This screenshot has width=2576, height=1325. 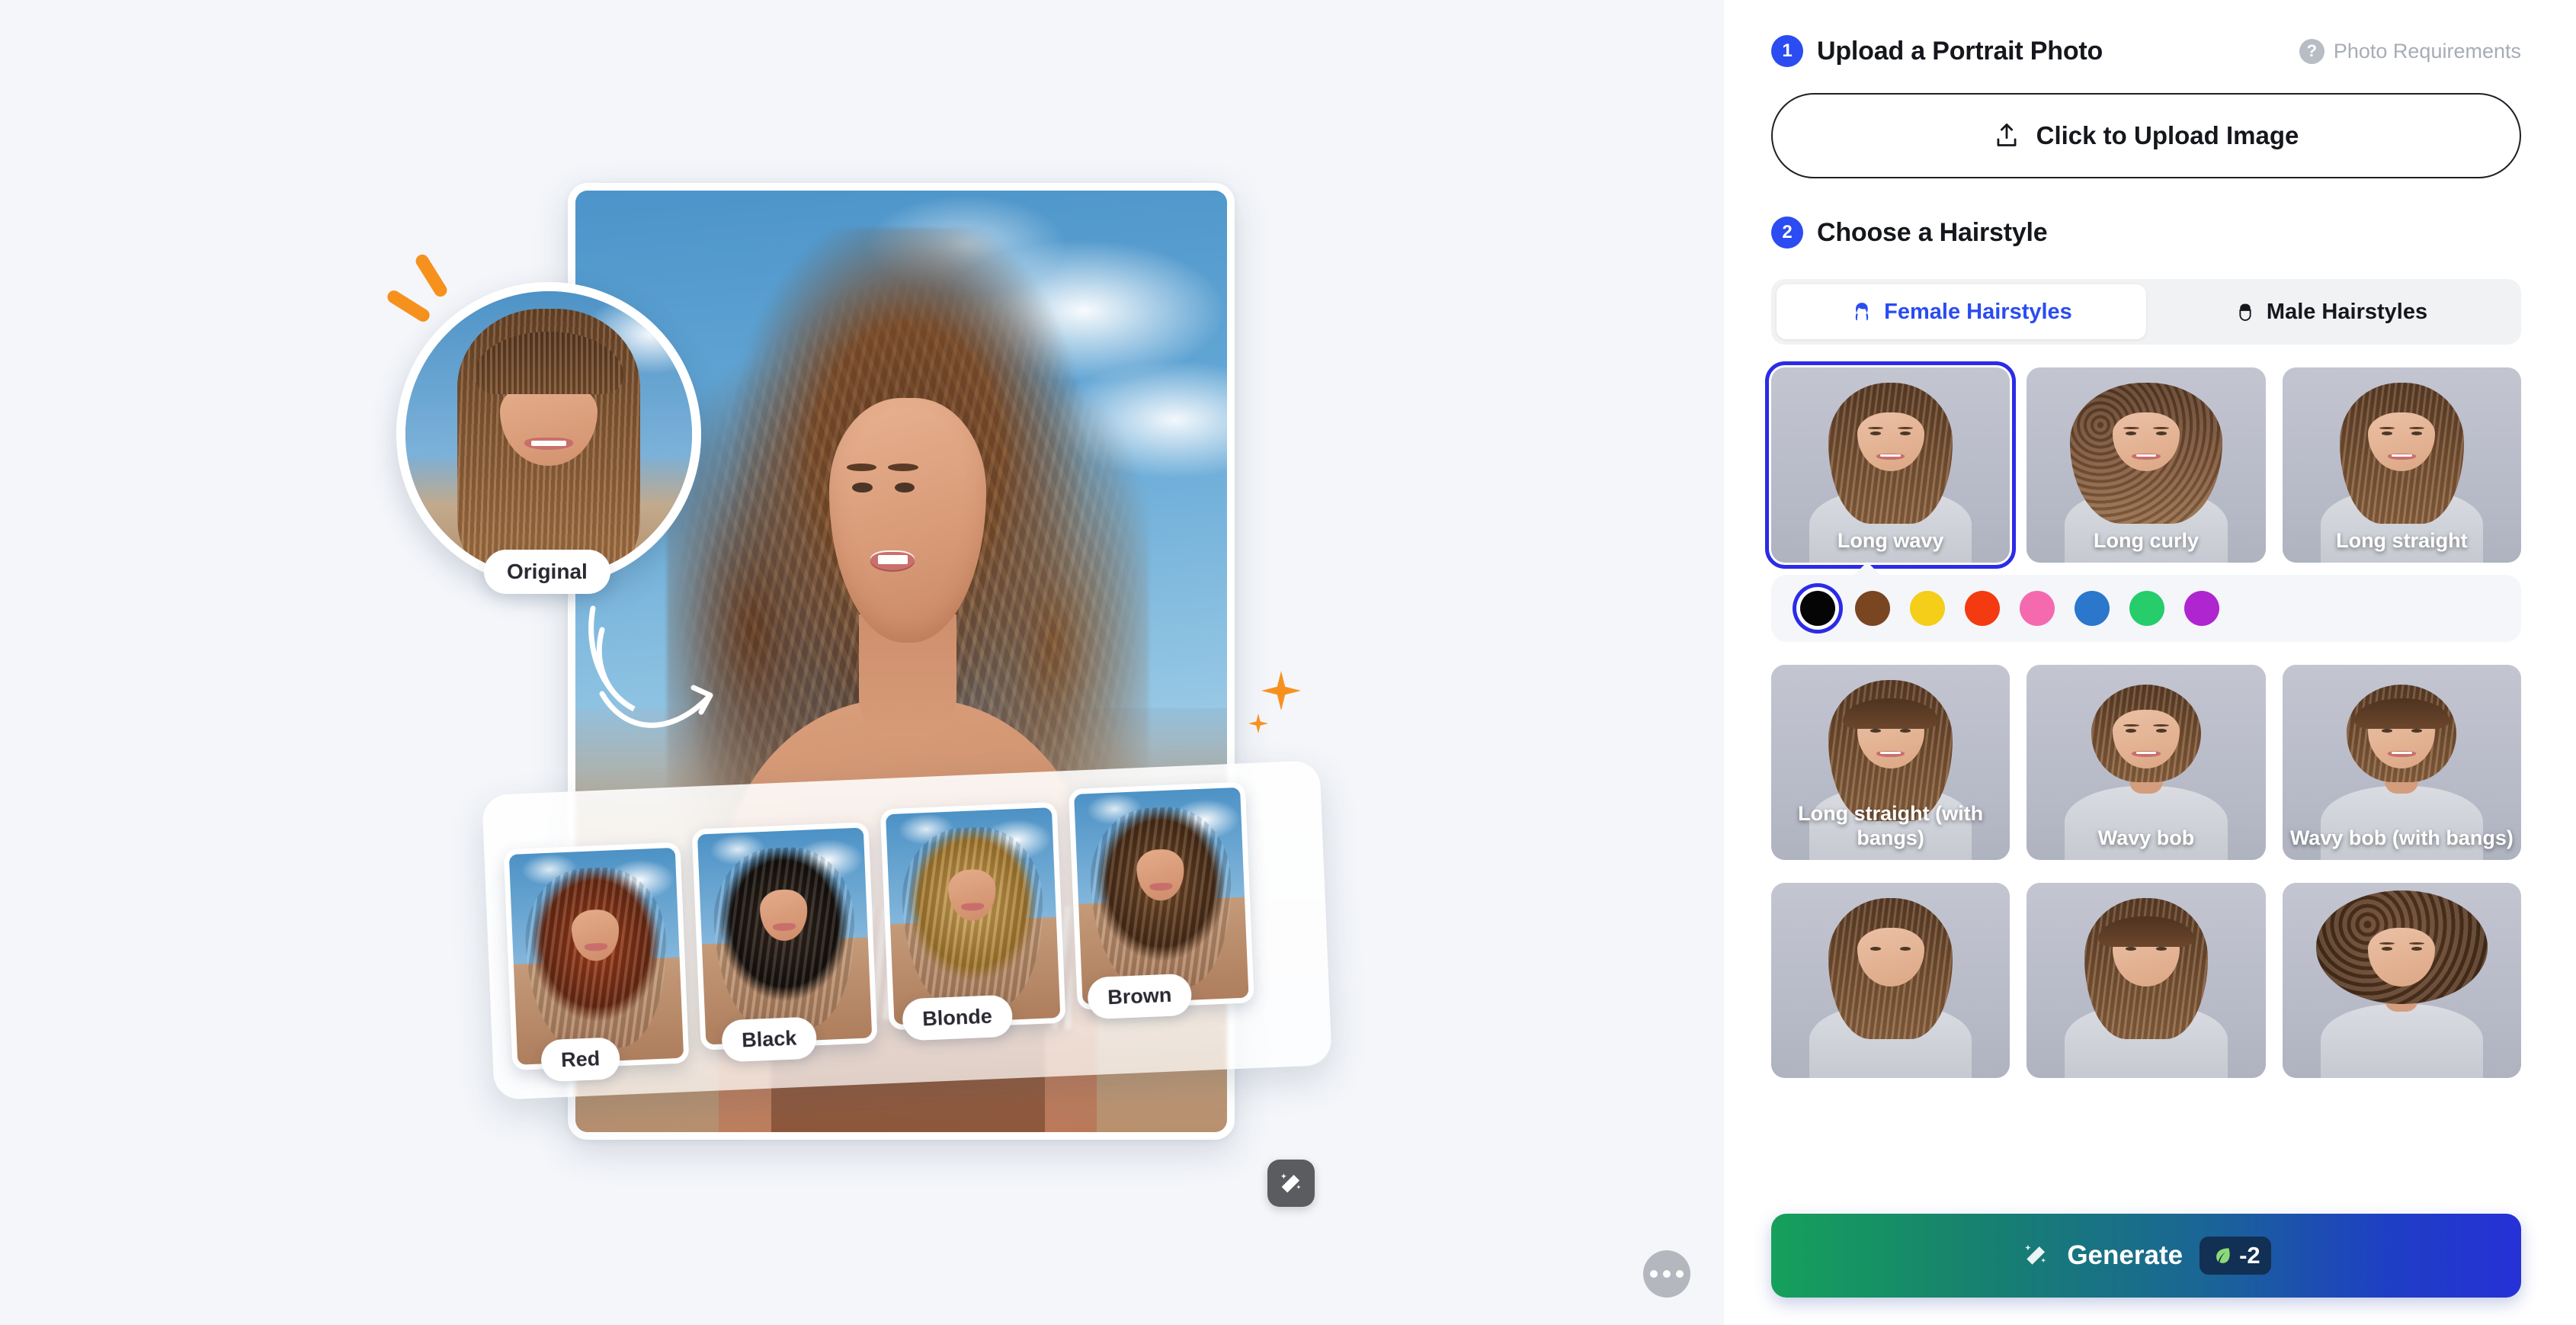 What do you see at coordinates (2223, 1255) in the screenshot?
I see `leaf-icon` at bounding box center [2223, 1255].